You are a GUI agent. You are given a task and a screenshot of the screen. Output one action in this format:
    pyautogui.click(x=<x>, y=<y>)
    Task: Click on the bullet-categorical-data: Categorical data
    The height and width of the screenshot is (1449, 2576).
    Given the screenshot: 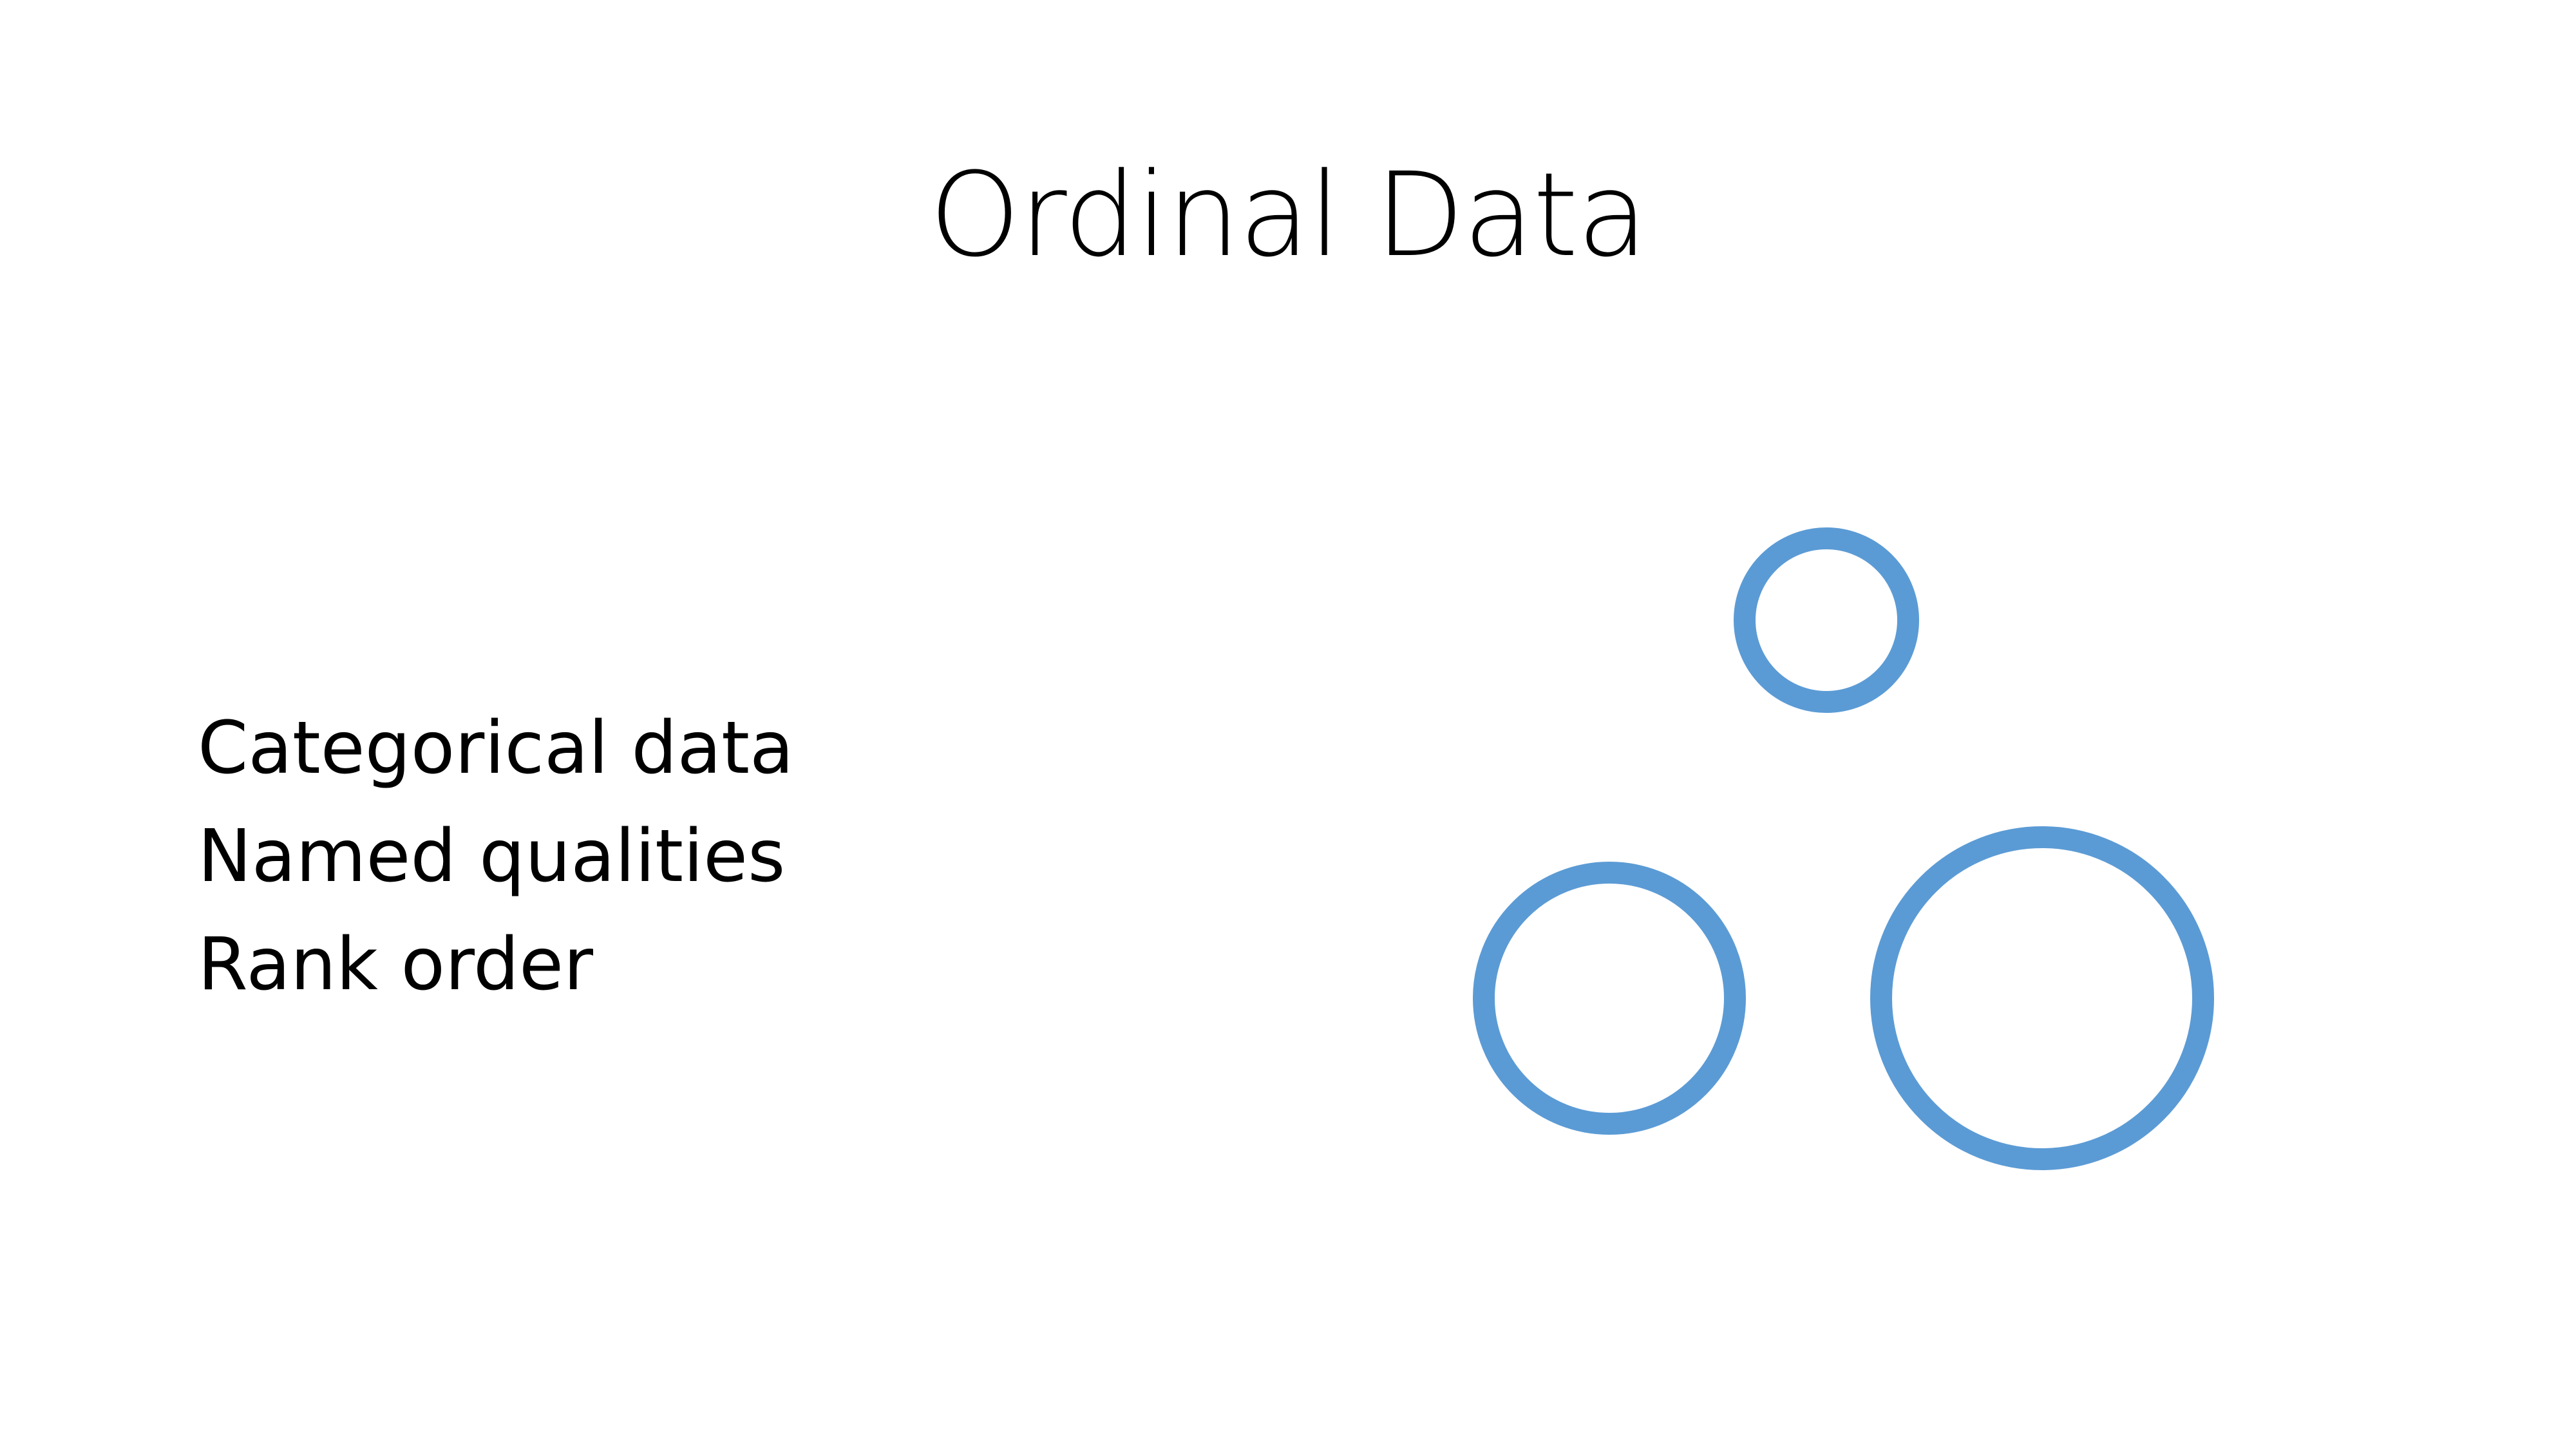 What is the action you would take?
    pyautogui.click(x=496, y=748)
    